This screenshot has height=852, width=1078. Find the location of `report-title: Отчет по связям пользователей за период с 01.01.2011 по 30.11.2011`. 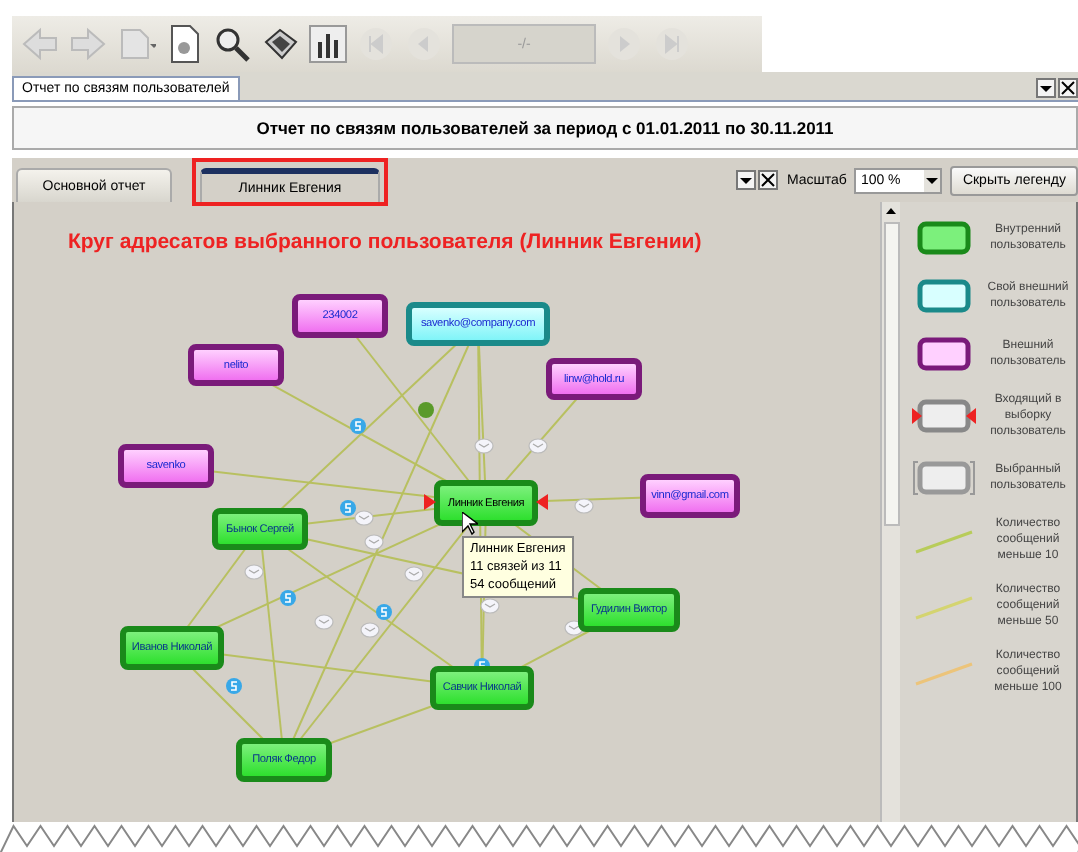

report-title: Отчет по связям пользователей за период с 01.01.2011 по 30.11.2011 is located at coordinates (545, 128).